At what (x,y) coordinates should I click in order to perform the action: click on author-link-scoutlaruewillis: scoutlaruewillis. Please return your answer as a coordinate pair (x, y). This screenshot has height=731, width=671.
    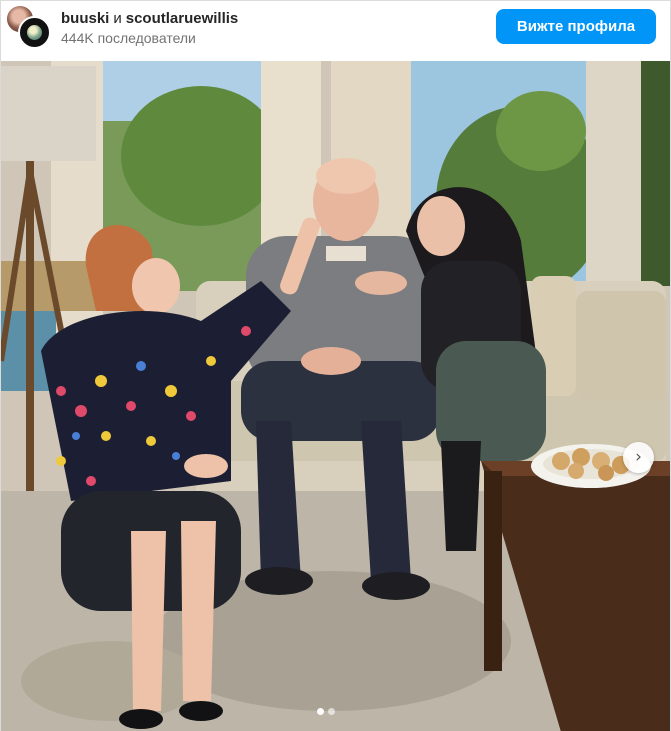
    Looking at the image, I should click on (182, 18).